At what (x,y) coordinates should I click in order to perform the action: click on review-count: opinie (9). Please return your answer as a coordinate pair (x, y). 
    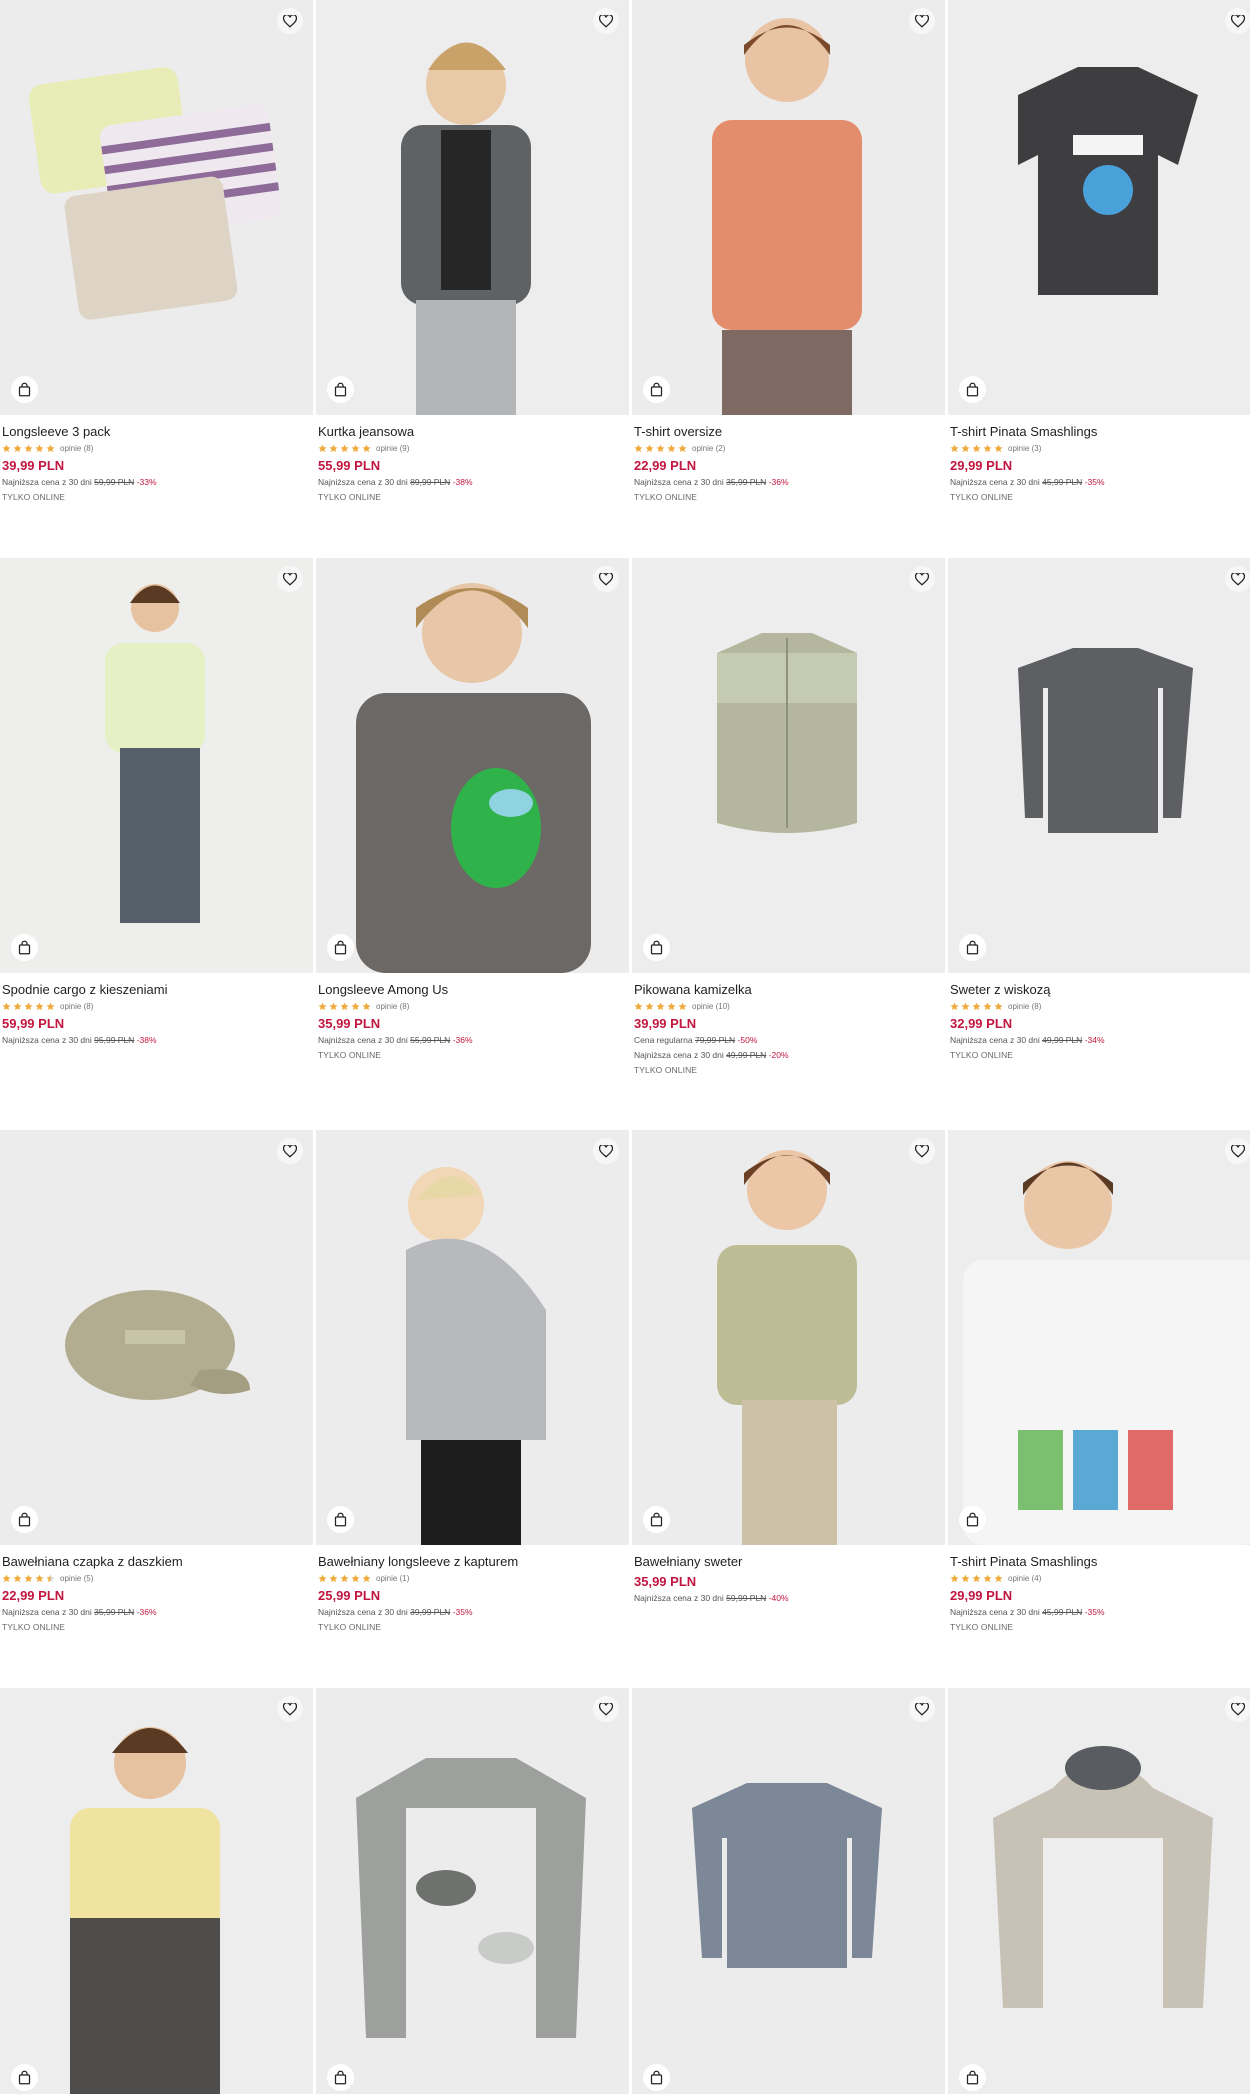
    Looking at the image, I should click on (392, 448).